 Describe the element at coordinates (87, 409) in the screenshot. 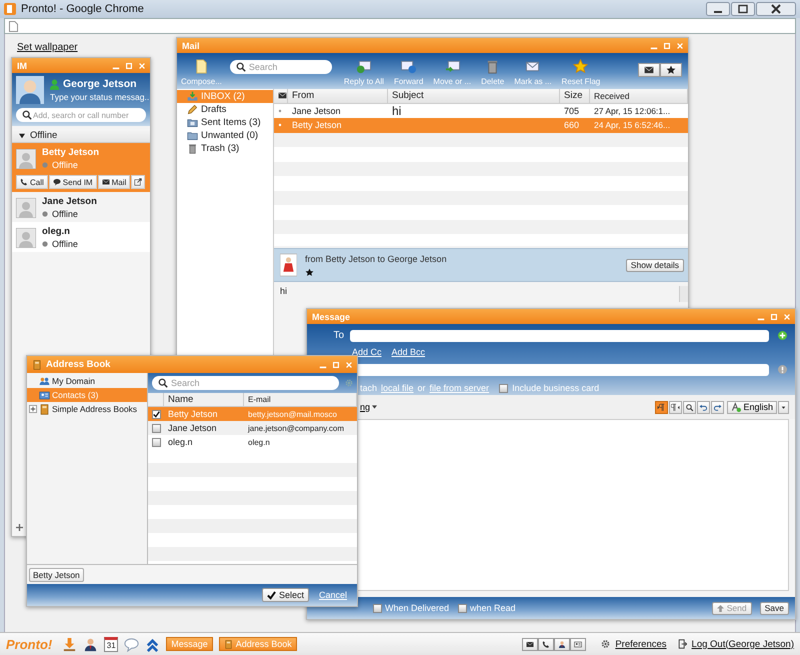

I see `tree-item: Simple Address Books` at that location.